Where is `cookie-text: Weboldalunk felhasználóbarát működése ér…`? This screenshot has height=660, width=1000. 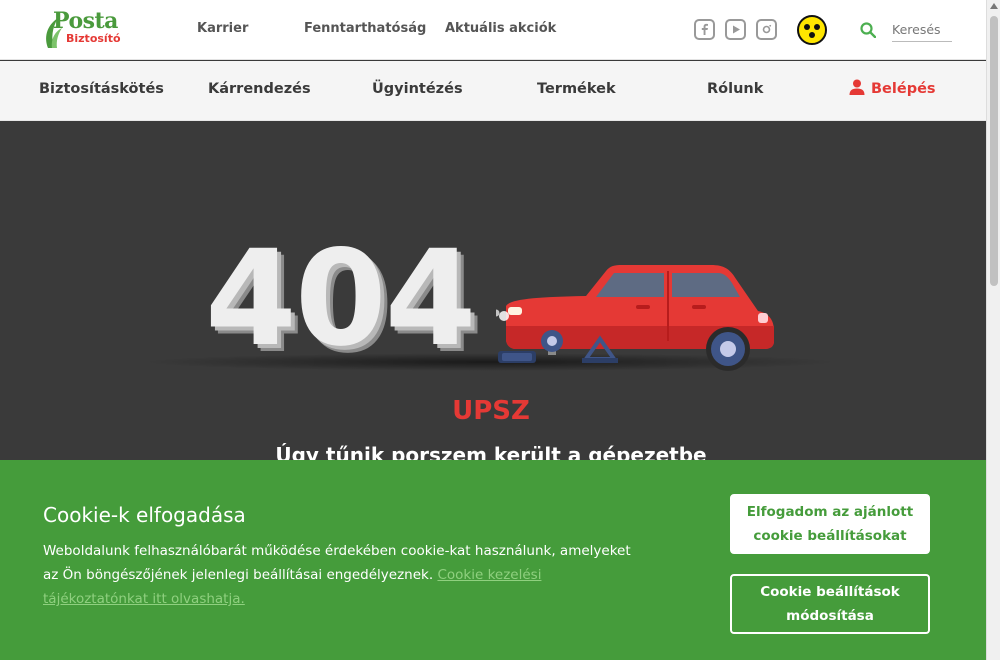
cookie-text: Weboldalunk felhasználóbarát működése ér… is located at coordinates (343, 575).